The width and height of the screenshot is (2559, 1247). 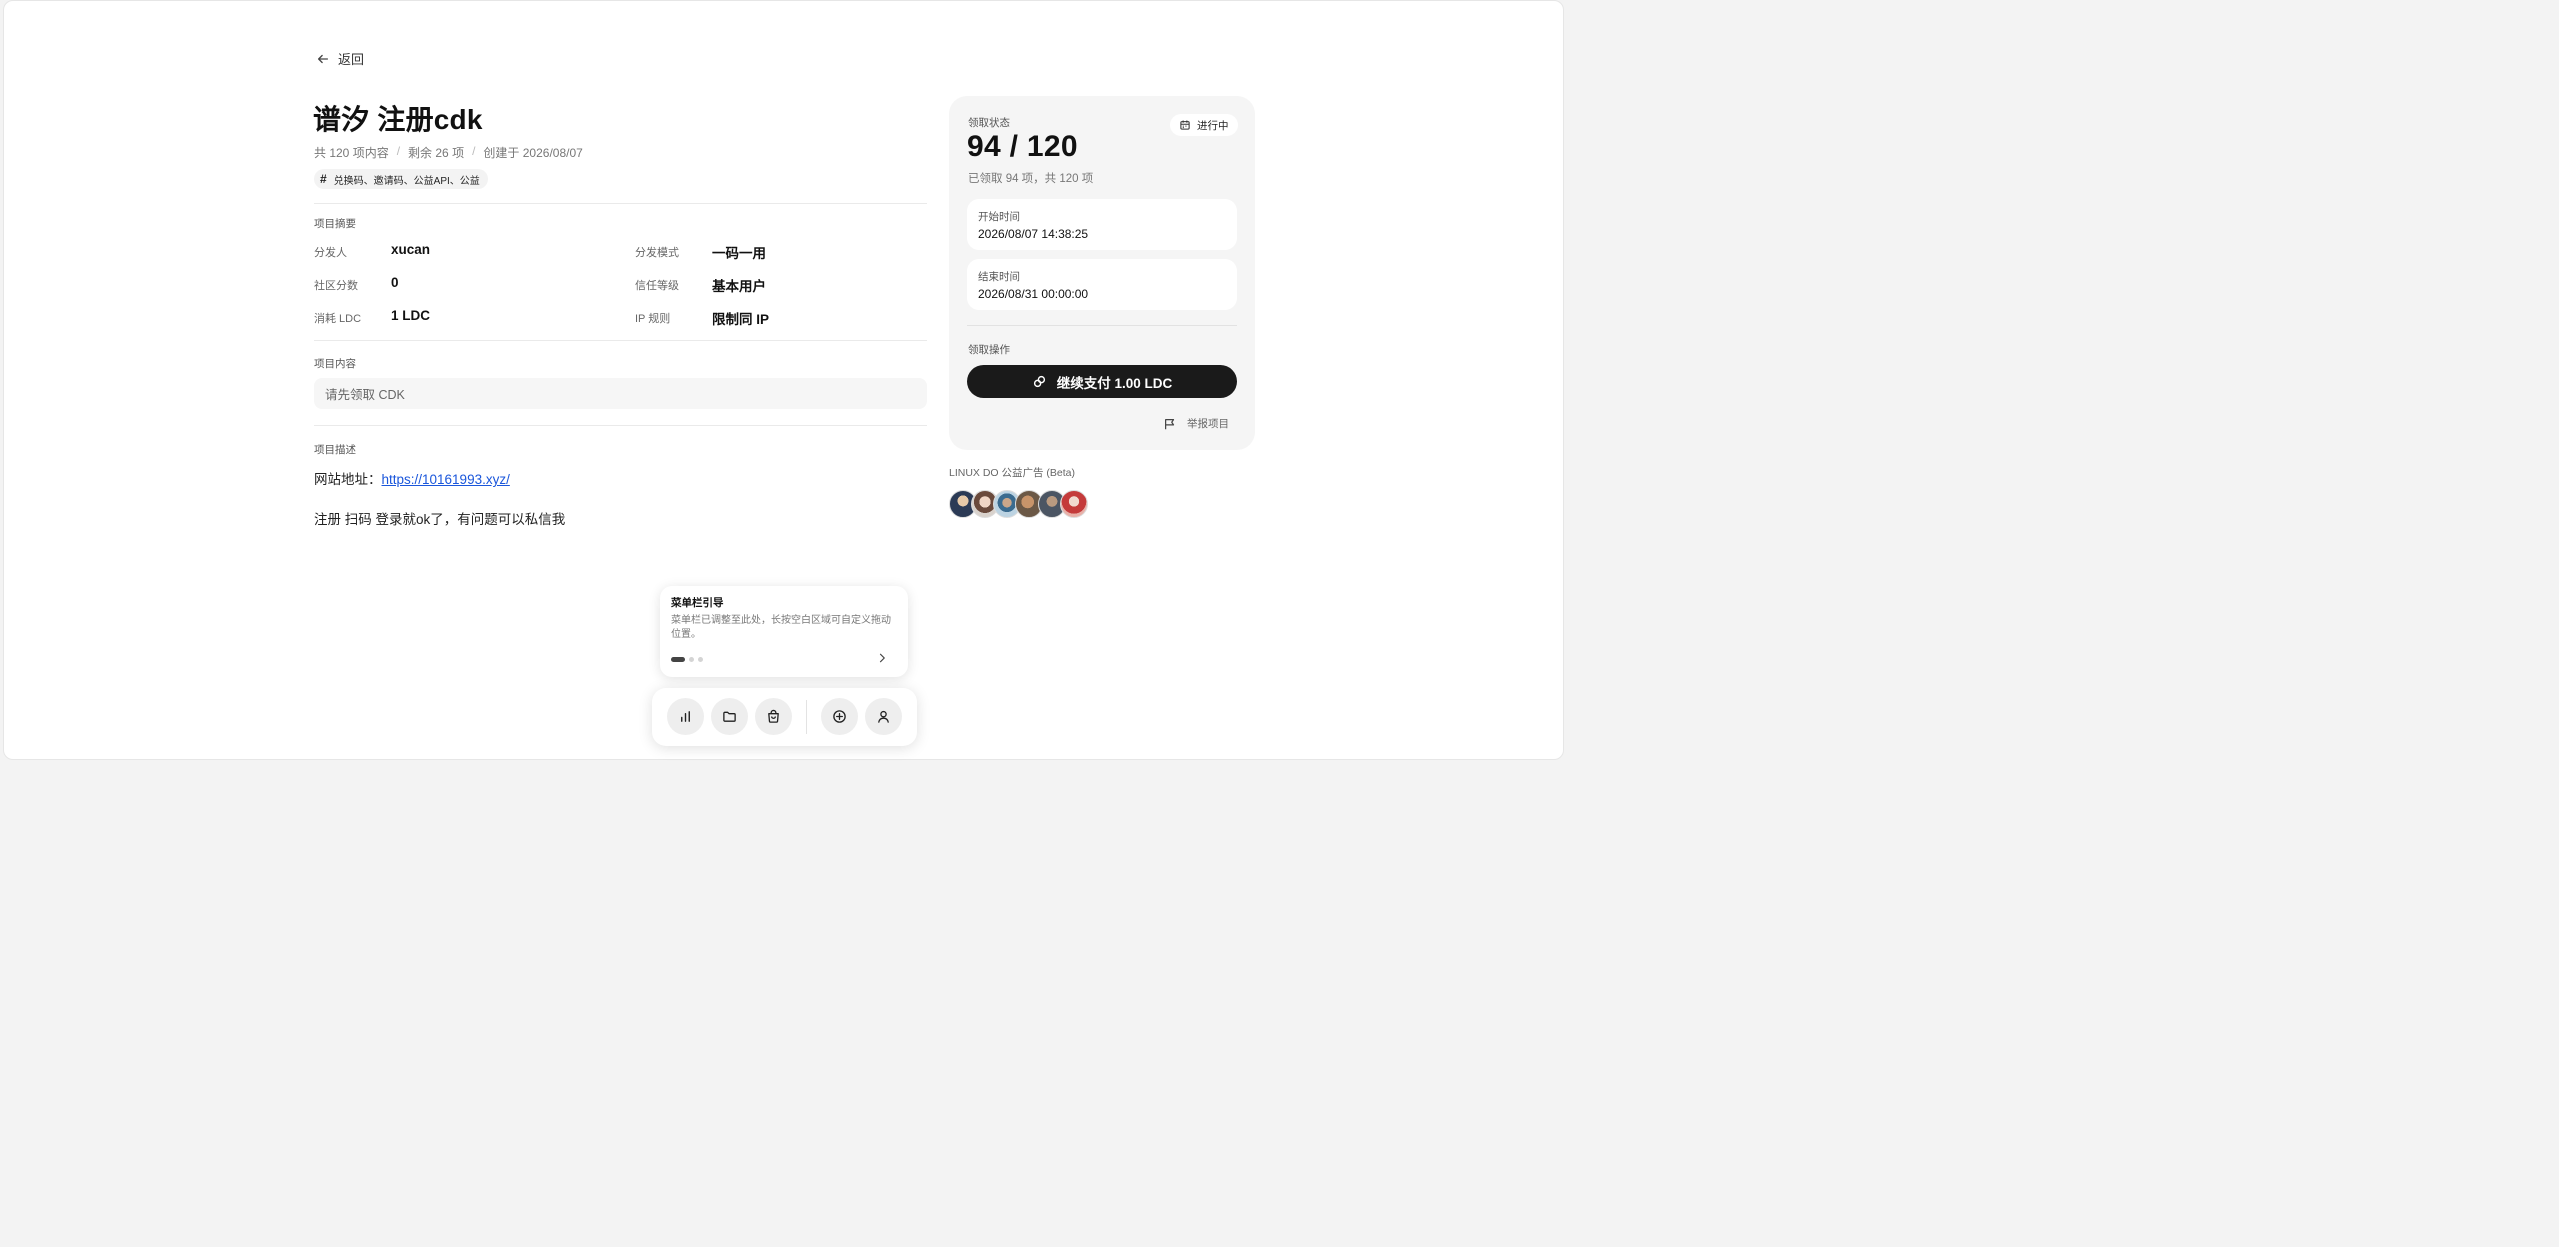 I want to click on claim-status-label: 领取状态, so click(x=989, y=123).